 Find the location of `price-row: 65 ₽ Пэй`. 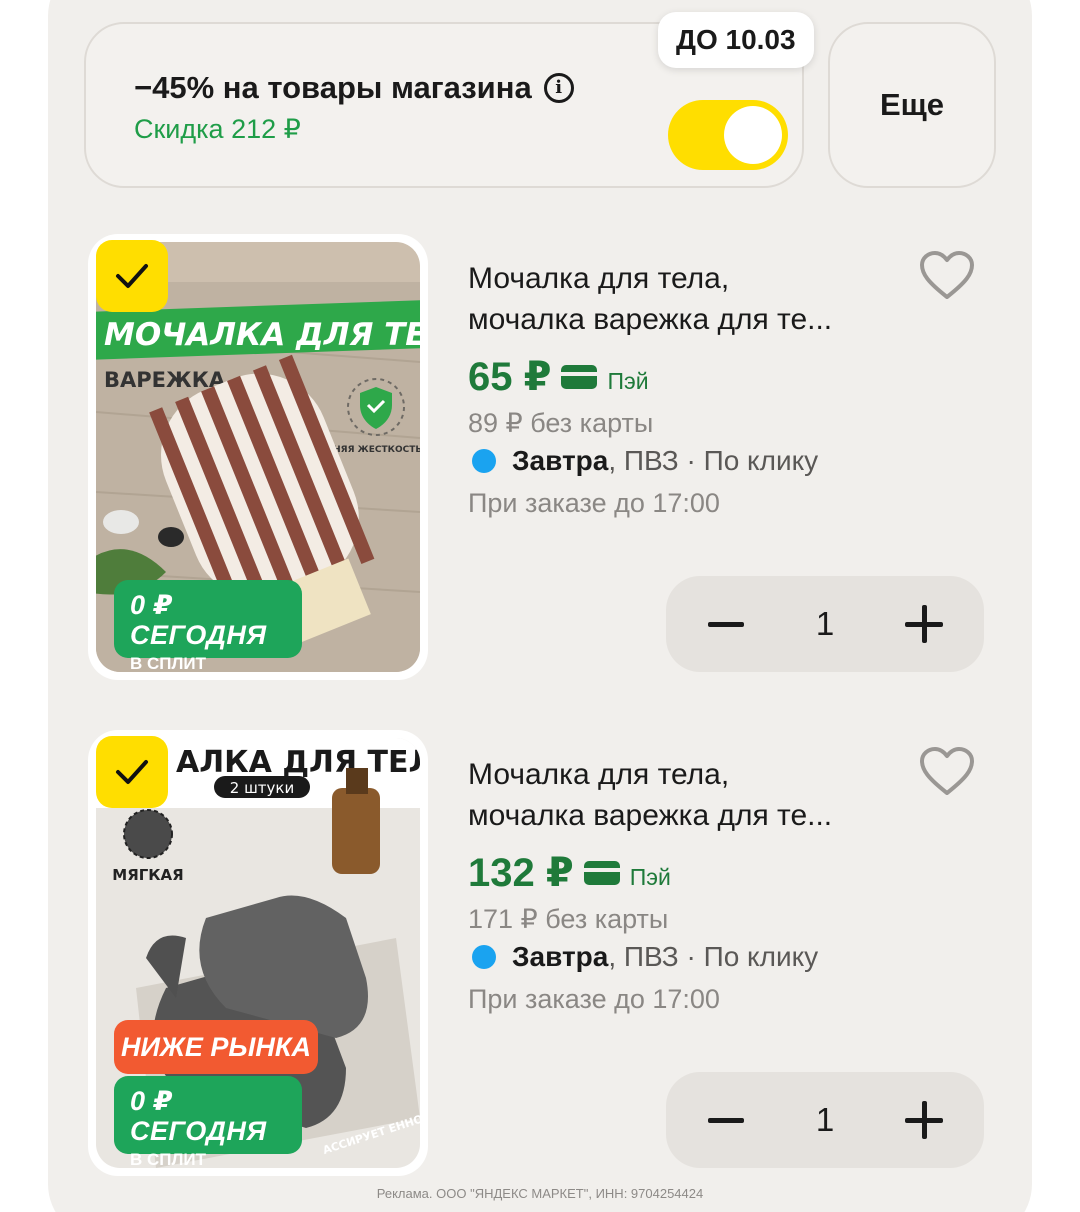

price-row: 65 ₽ Пэй is located at coordinates (558, 377).